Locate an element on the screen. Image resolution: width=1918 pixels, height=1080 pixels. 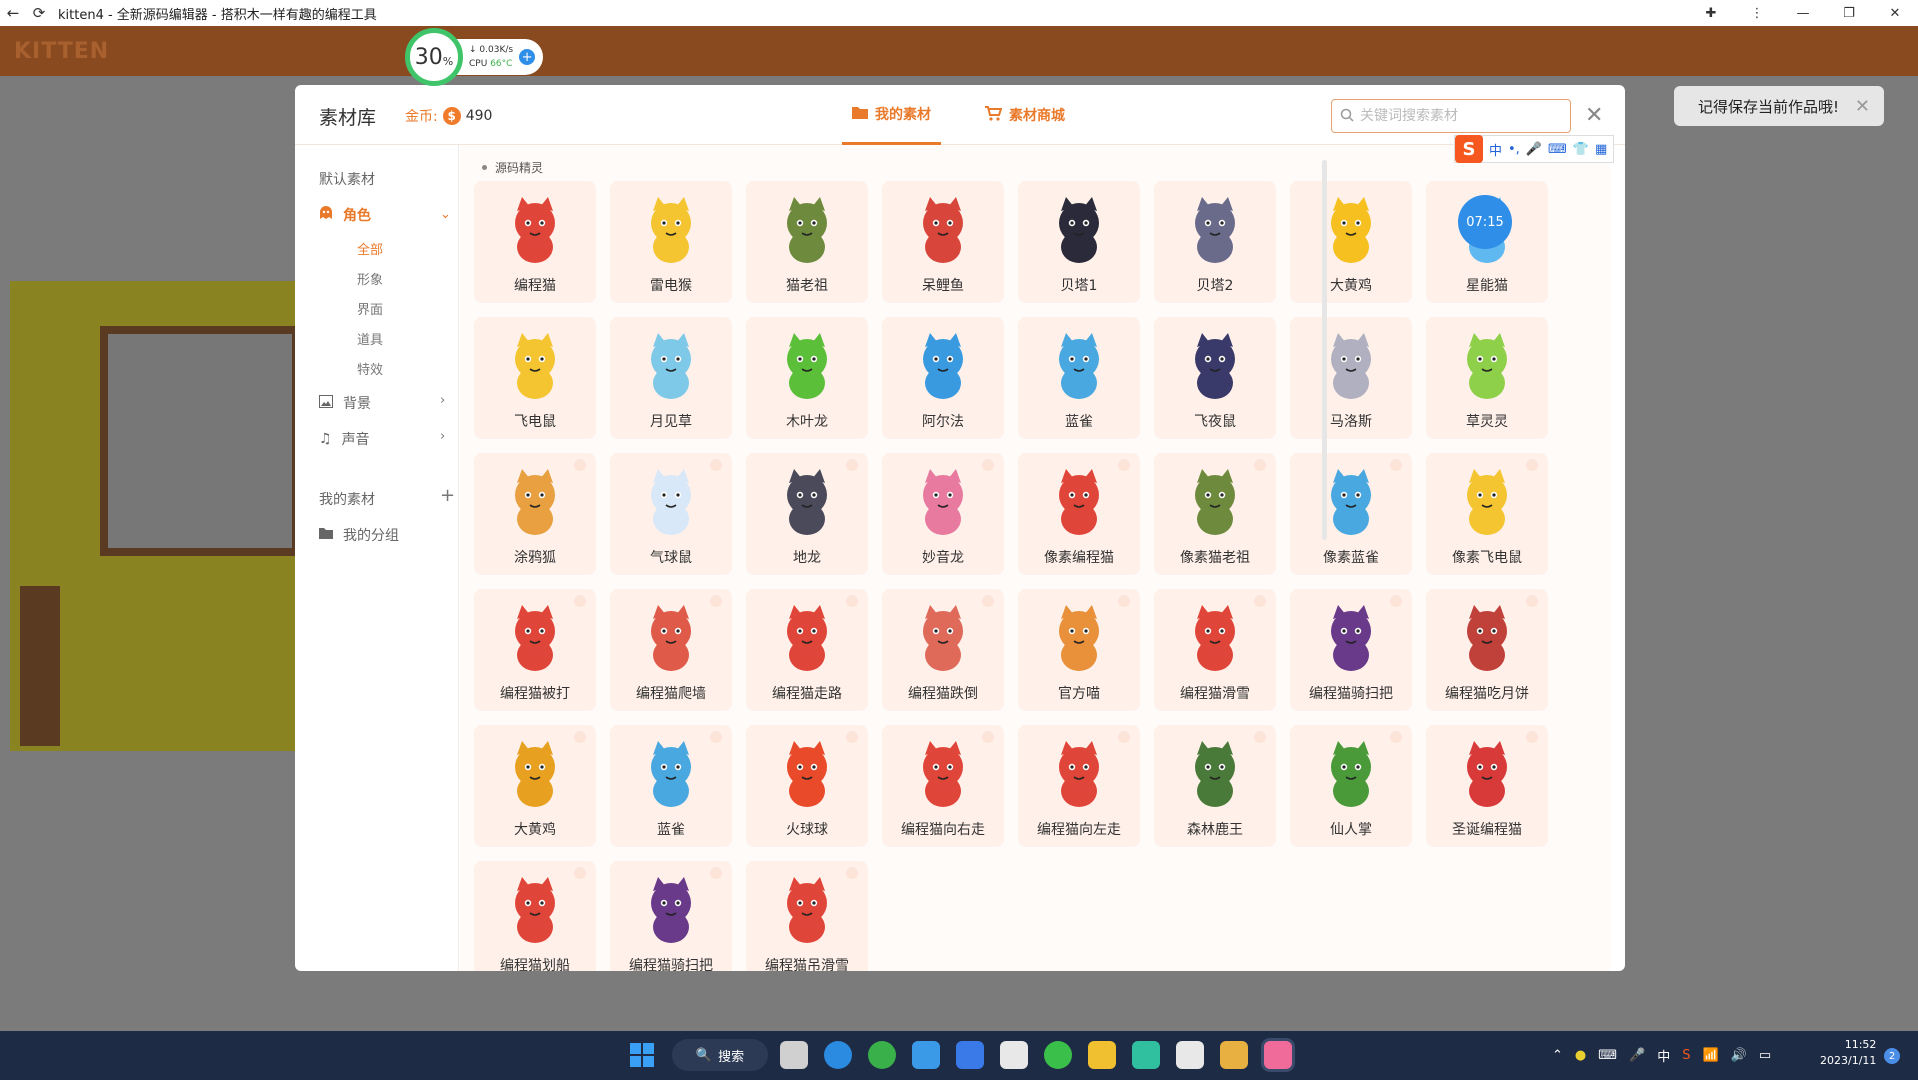
kitten-app-icon is located at coordinates (1278, 1055).